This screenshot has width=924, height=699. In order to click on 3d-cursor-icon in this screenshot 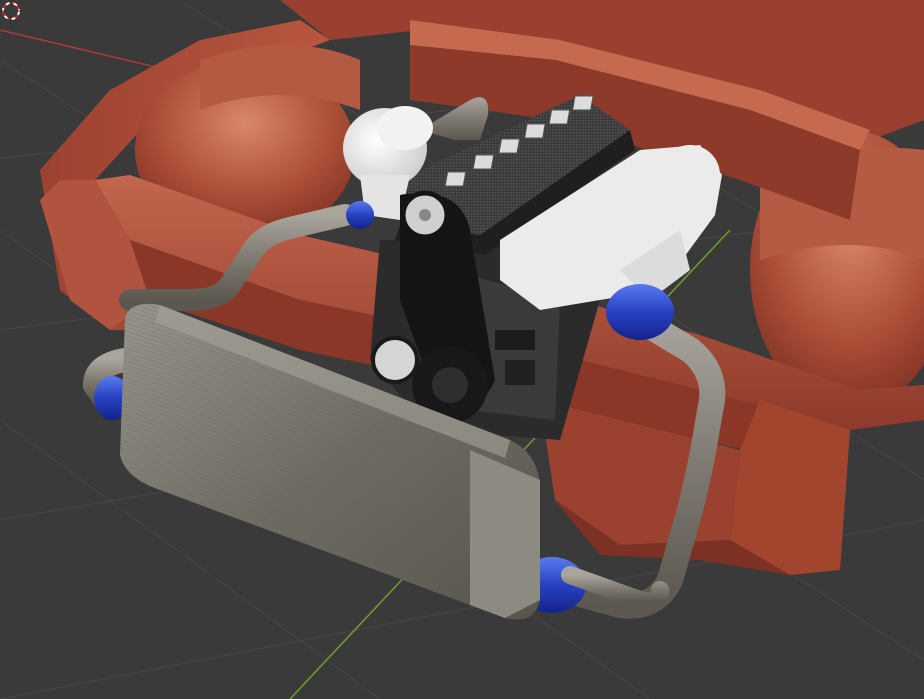, I will do `click(11, 11)`.